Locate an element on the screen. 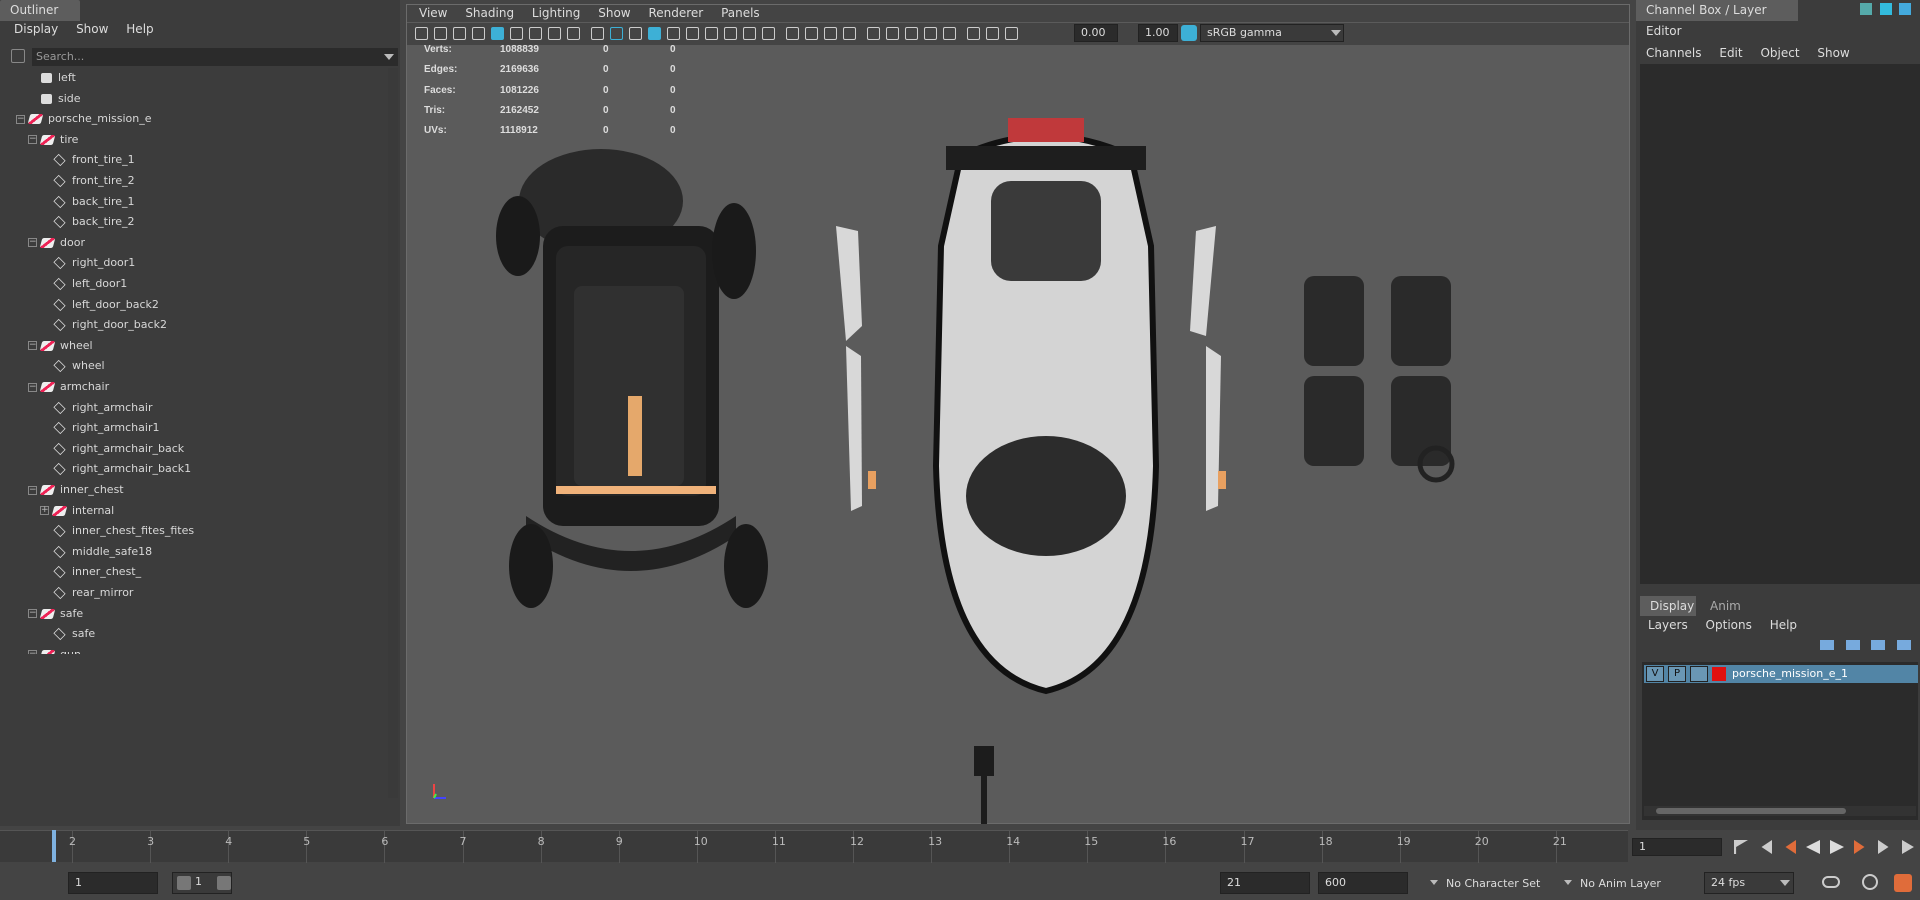 The image size is (1920, 900). loop-icon is located at coordinates (1831, 882).